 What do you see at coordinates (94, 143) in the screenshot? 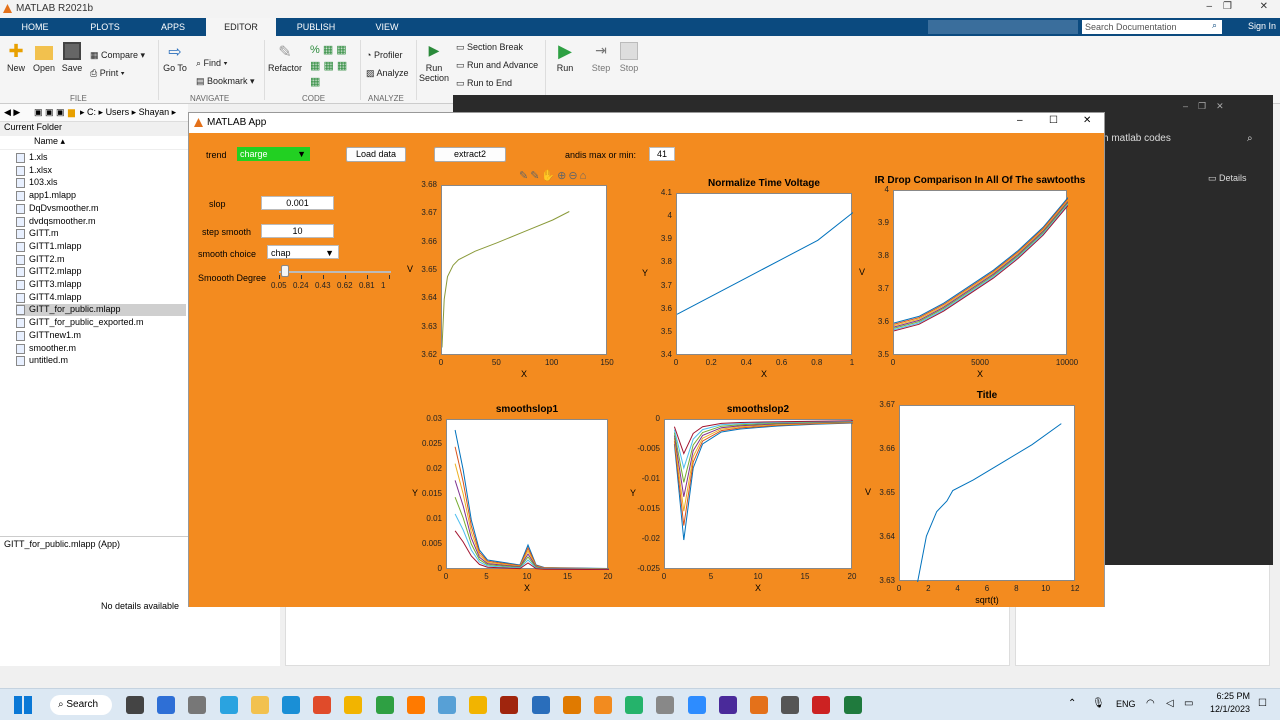
I see `name-column-header: Name ▴` at bounding box center [94, 143].